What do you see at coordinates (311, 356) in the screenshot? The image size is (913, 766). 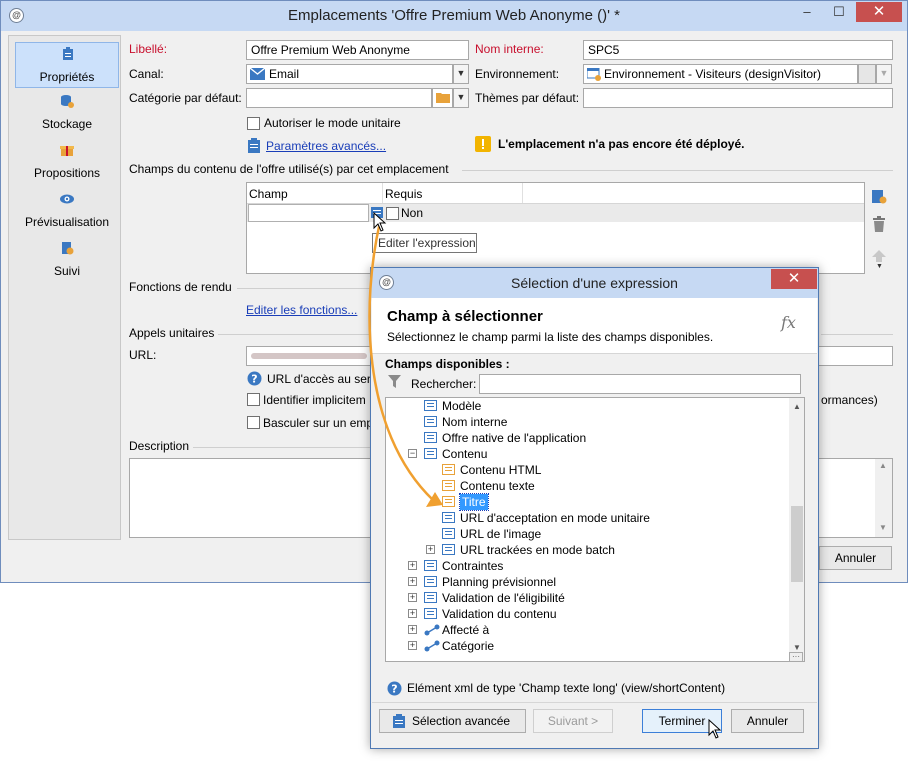 I see `url-input` at bounding box center [311, 356].